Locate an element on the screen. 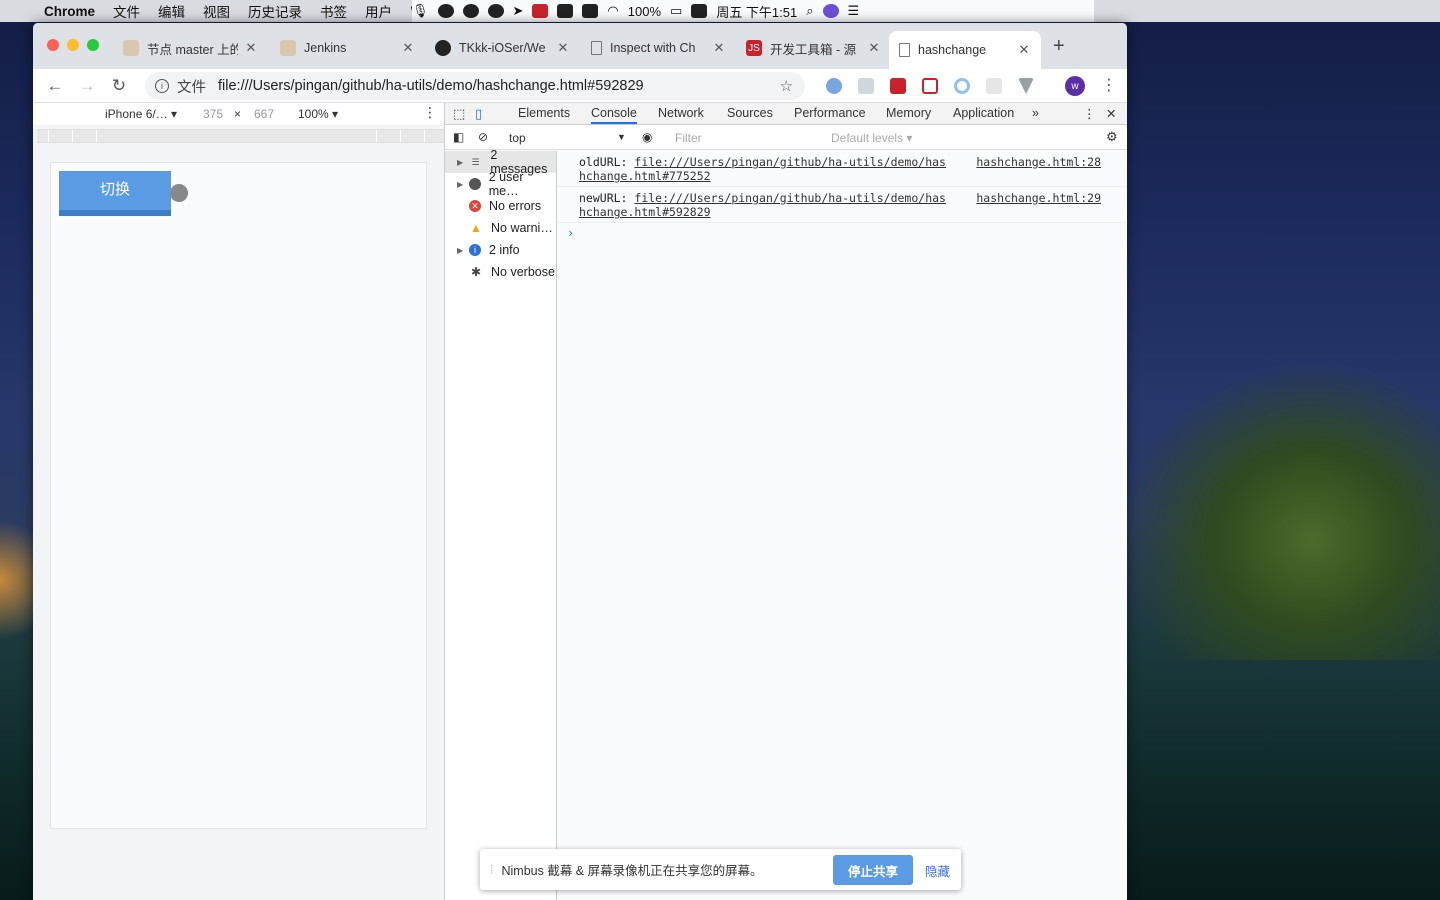  tab-memory: Memory is located at coordinates (908, 113).